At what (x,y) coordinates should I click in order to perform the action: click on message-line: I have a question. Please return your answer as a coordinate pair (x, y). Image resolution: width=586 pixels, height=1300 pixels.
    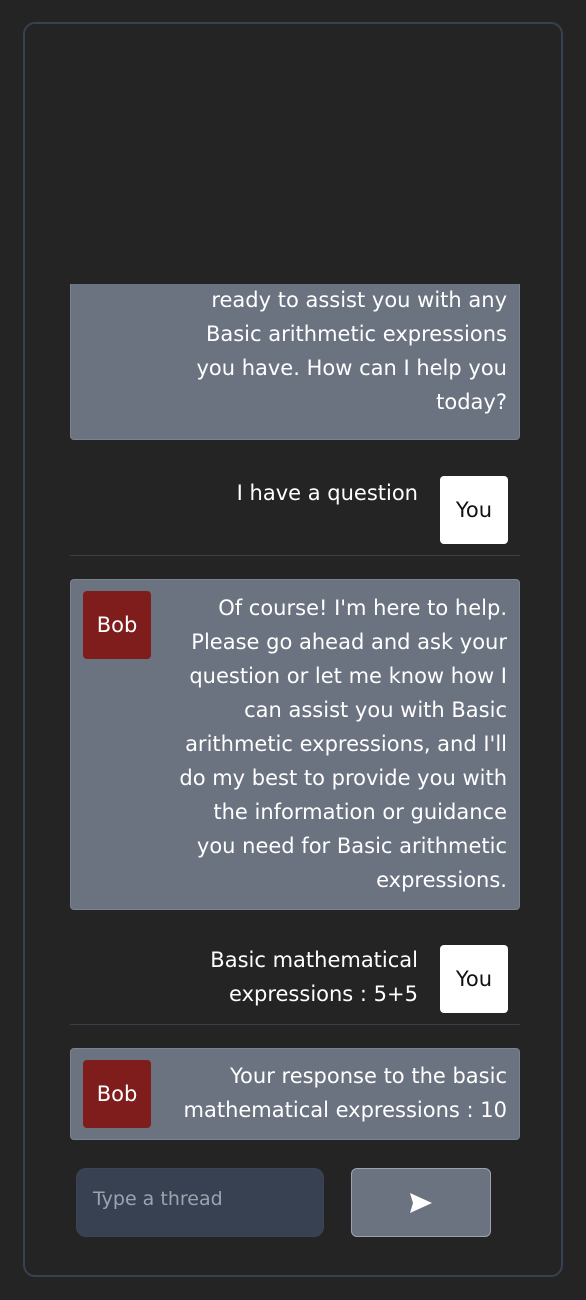
    Looking at the image, I should click on (327, 493).